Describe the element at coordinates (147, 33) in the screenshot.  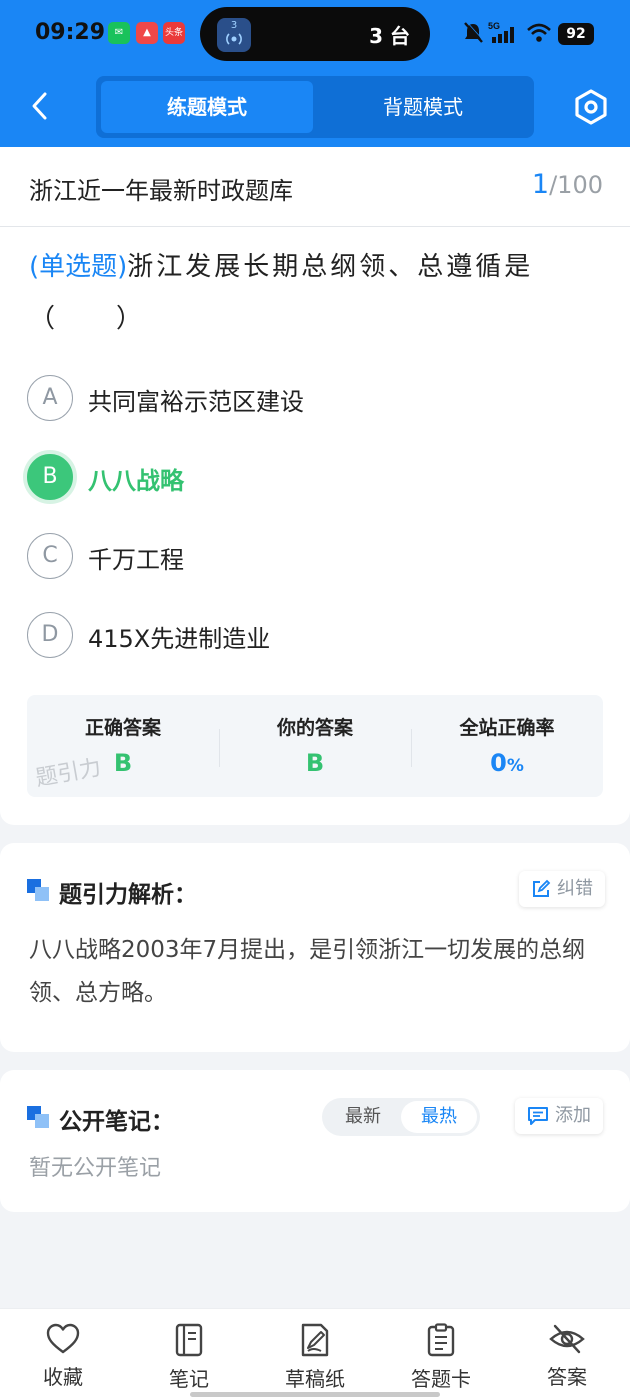
I see `app-alert-icon: ▲` at that location.